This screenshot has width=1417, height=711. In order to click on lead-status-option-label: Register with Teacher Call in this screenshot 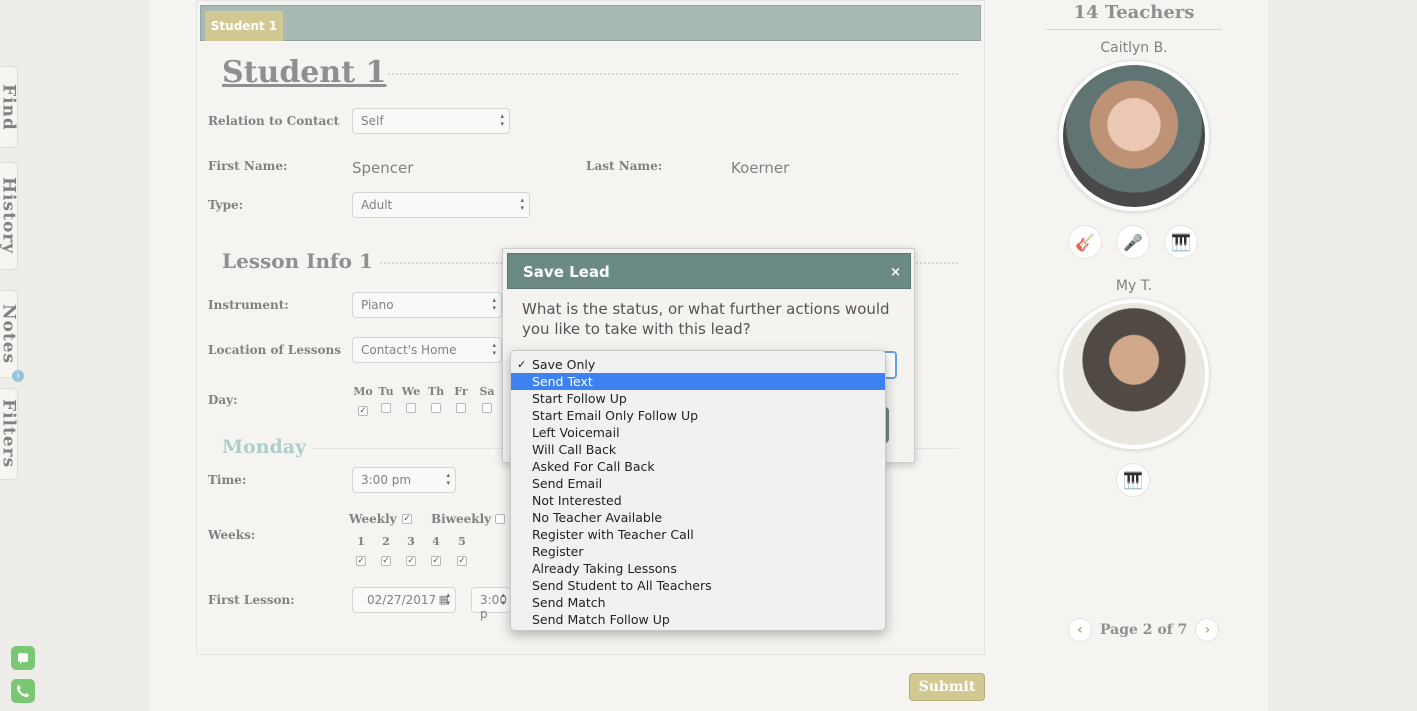, I will do `click(613, 534)`.